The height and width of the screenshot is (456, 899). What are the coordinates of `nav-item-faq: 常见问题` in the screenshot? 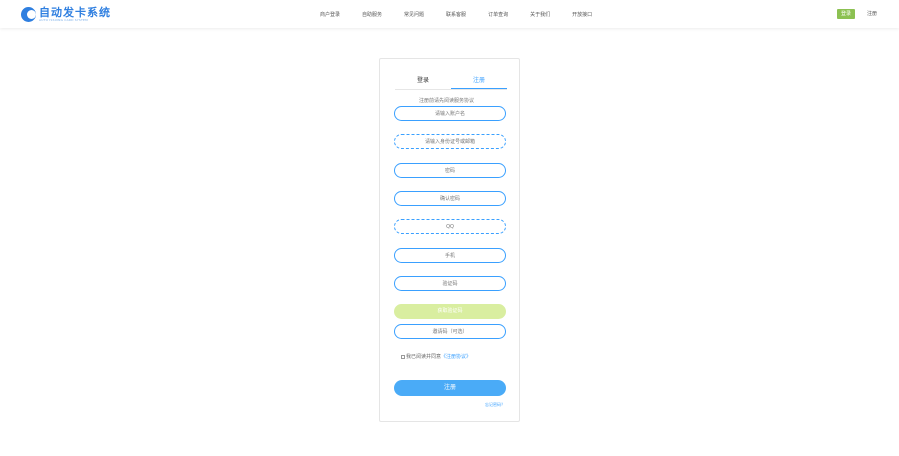 It's located at (414, 14).